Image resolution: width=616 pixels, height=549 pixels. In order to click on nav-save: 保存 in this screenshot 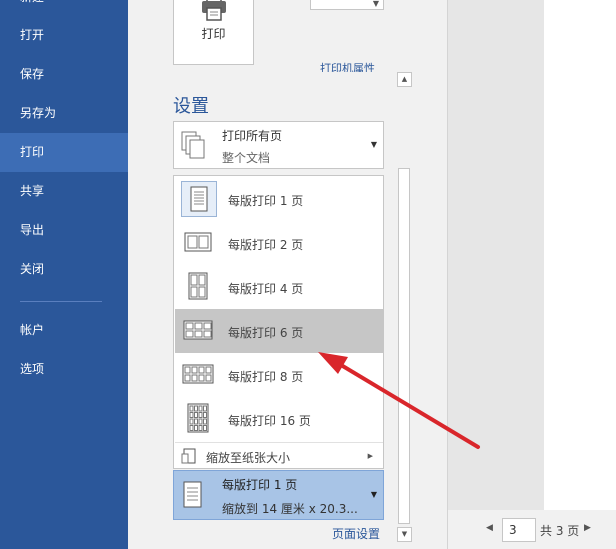, I will do `click(64, 74)`.